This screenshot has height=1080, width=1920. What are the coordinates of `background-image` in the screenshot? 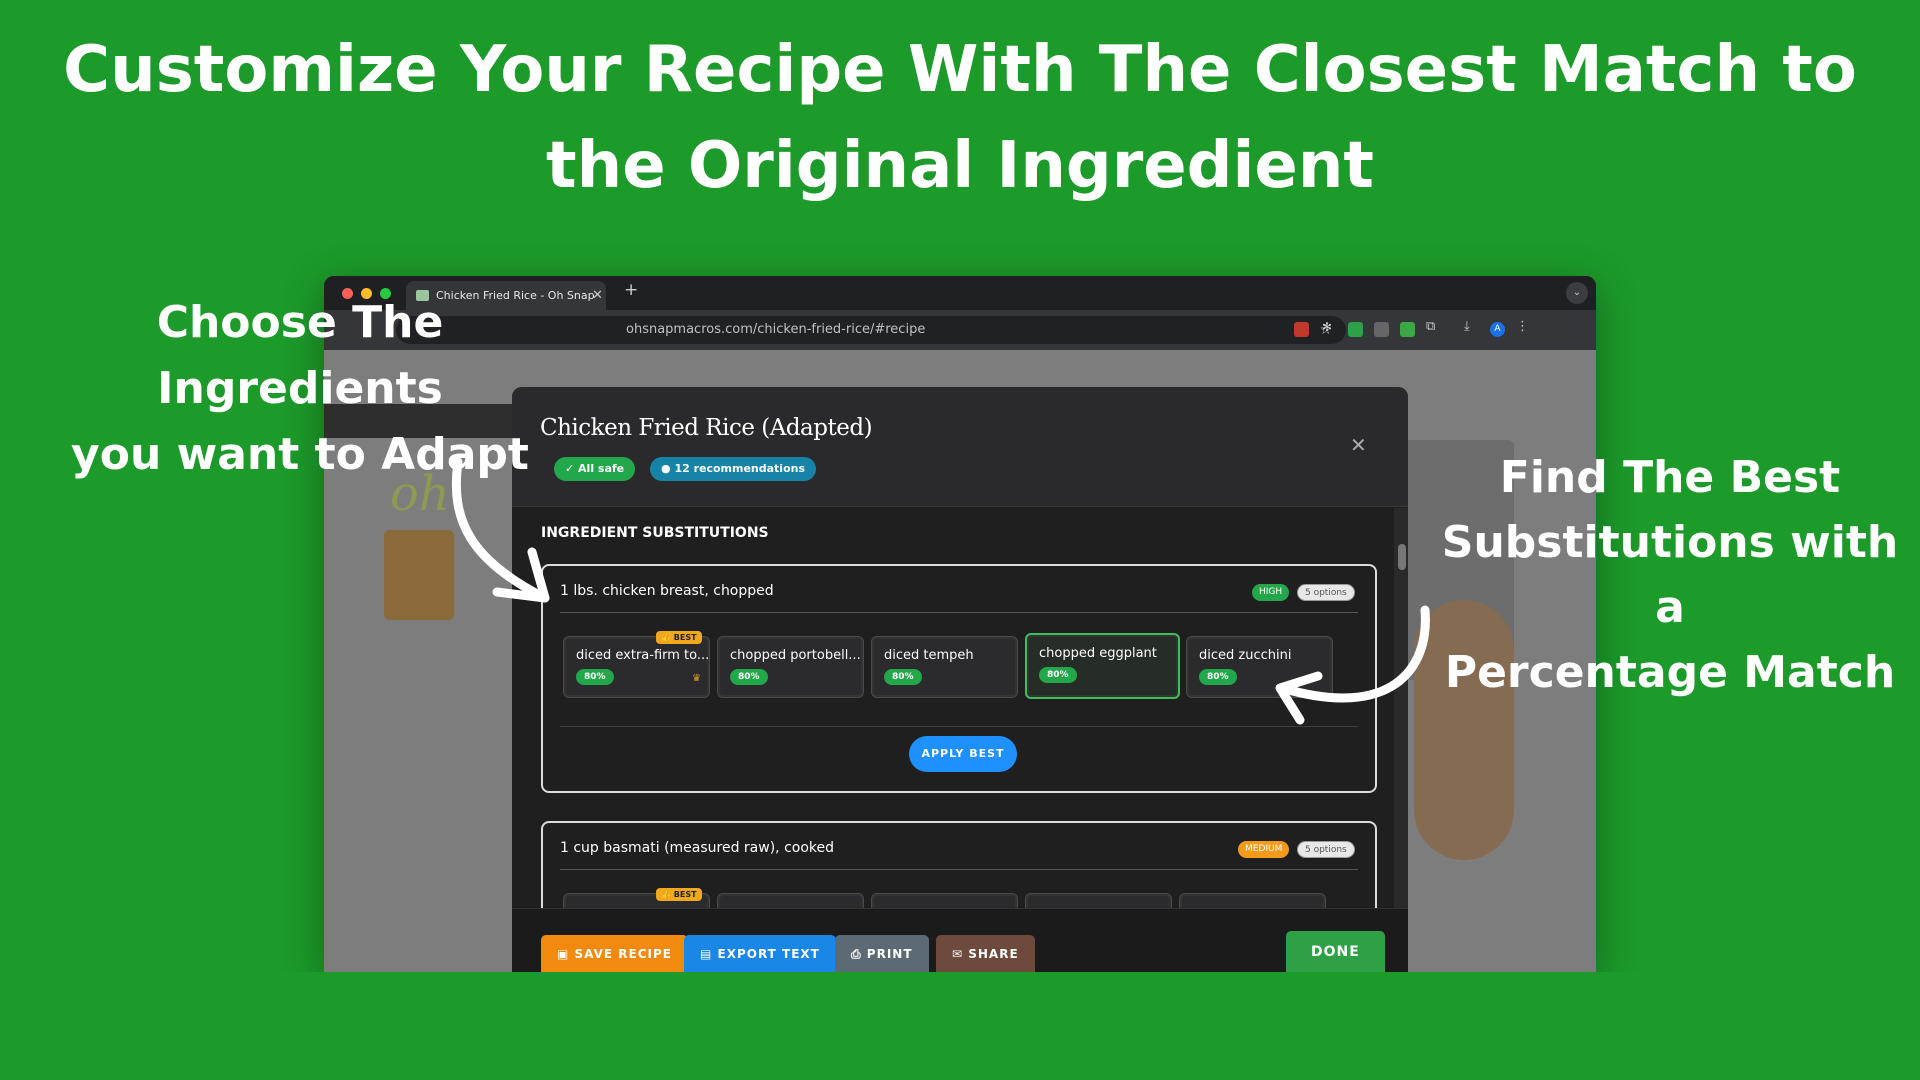 It's located at (419, 575).